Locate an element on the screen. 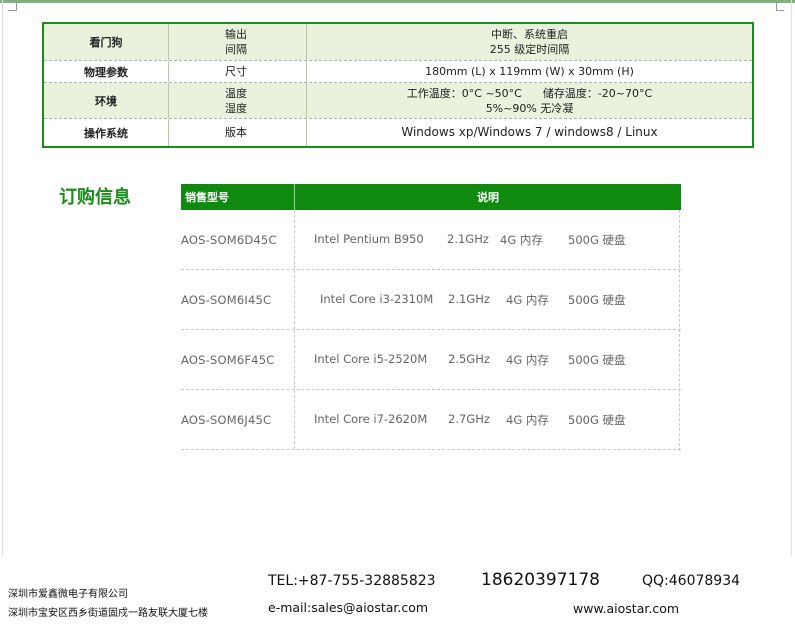 The image size is (795, 626). spec-items: 尺寸 is located at coordinates (237, 71).